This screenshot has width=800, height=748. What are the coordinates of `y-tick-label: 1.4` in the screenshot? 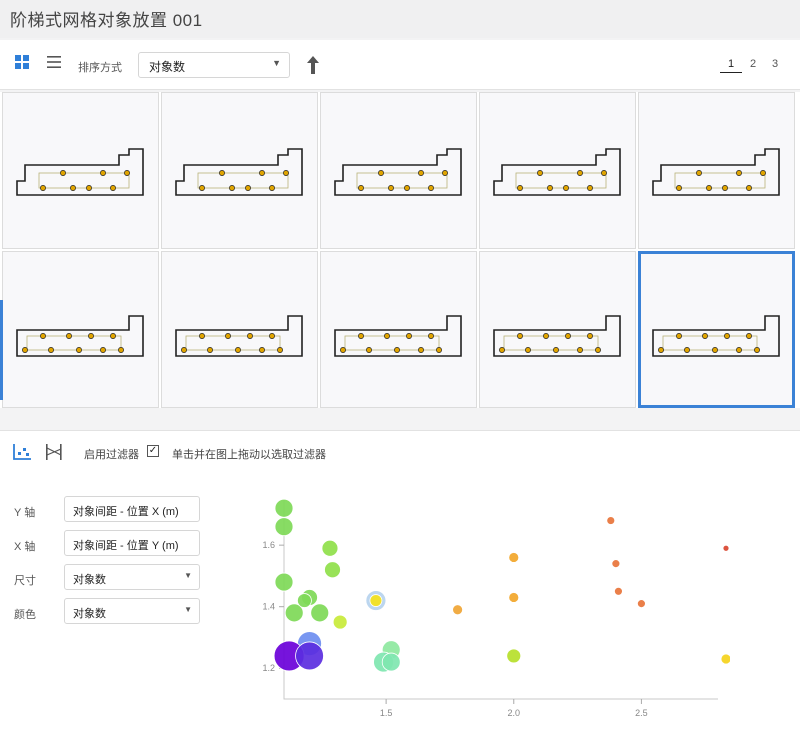 It's located at (268, 607).